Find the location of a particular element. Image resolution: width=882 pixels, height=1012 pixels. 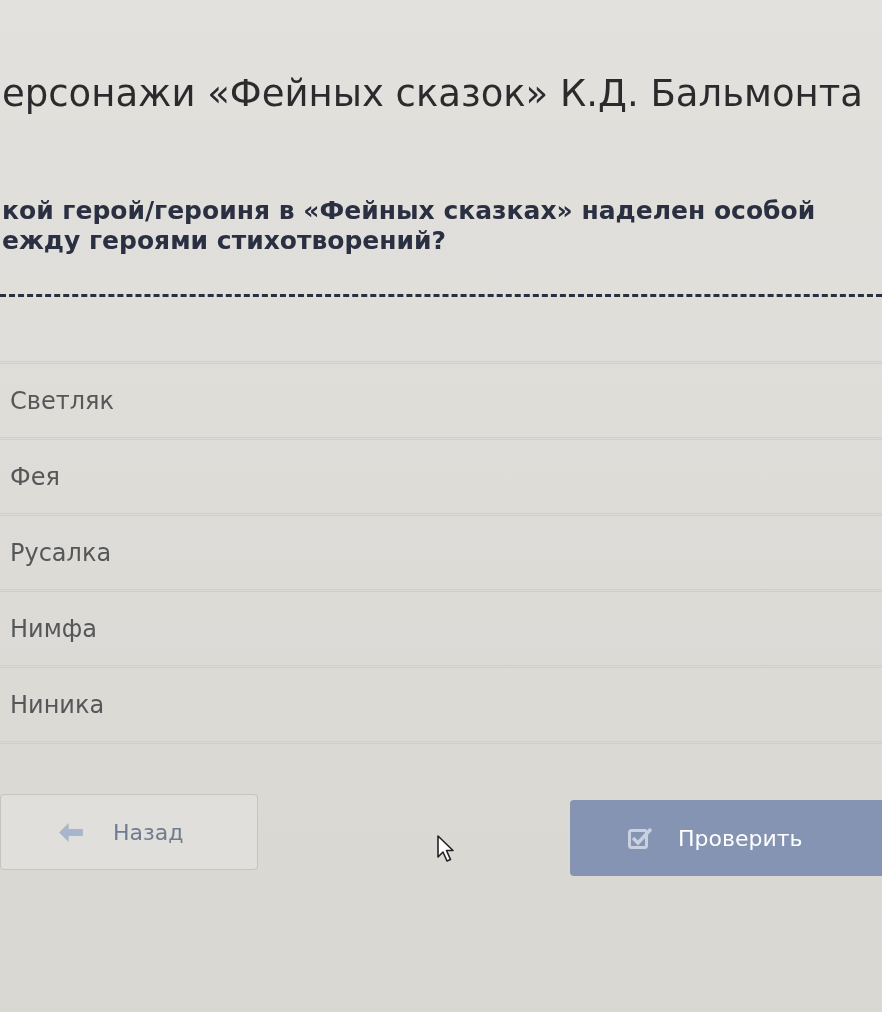

arrow-left-icon is located at coordinates (71, 832).